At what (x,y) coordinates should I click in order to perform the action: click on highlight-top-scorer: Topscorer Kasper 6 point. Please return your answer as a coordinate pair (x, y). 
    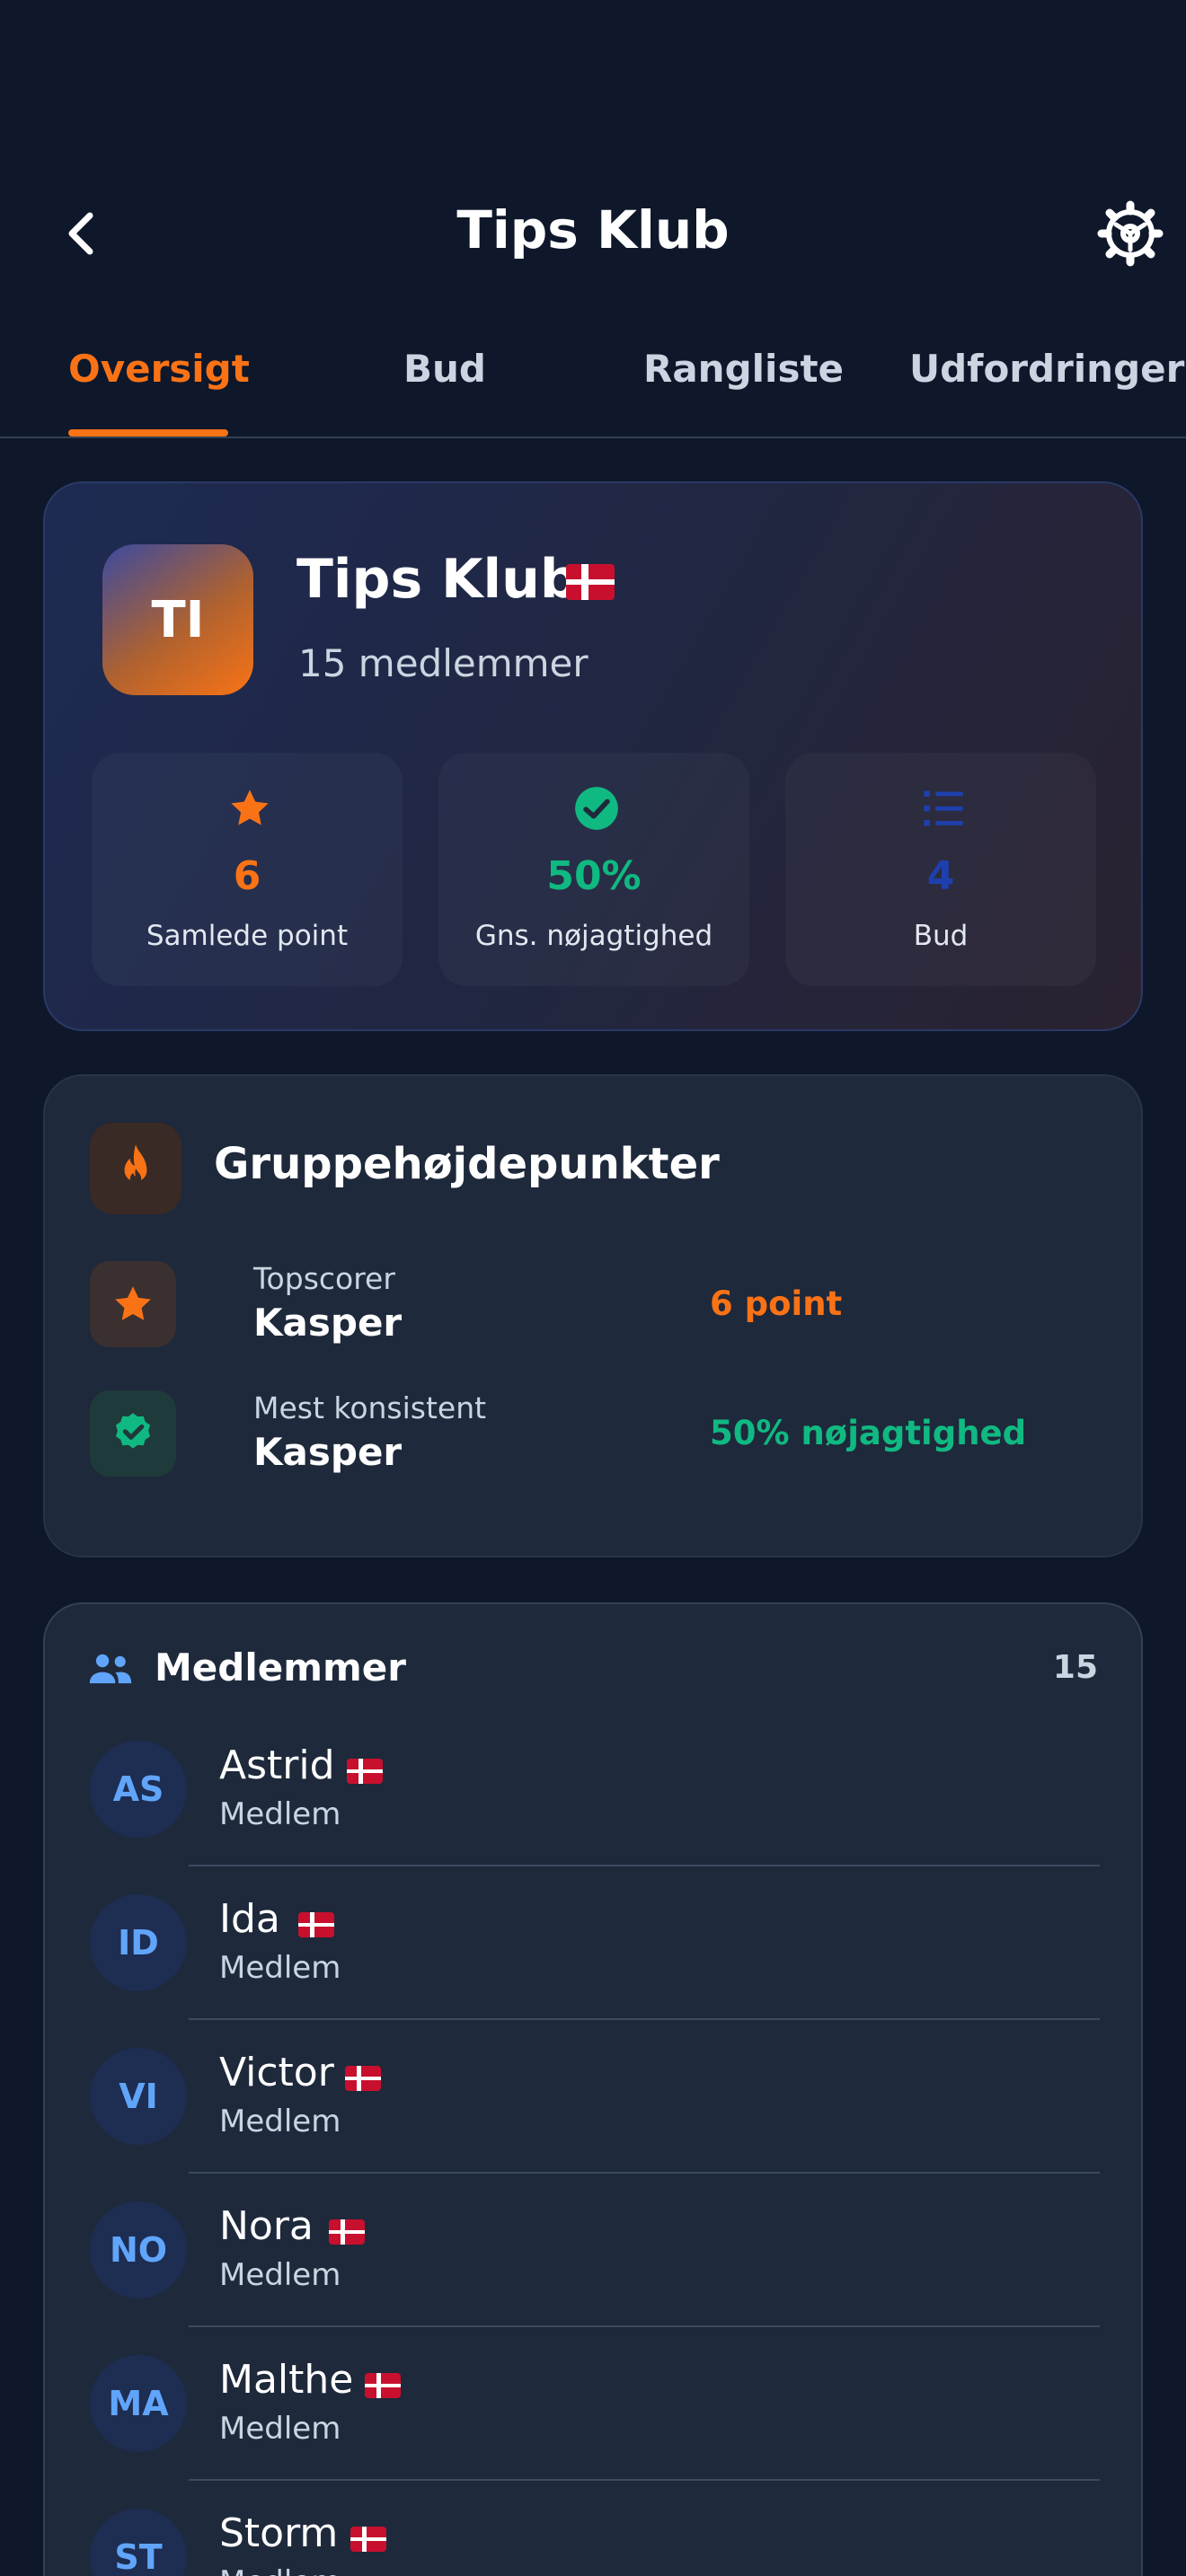
    Looking at the image, I should click on (593, 1306).